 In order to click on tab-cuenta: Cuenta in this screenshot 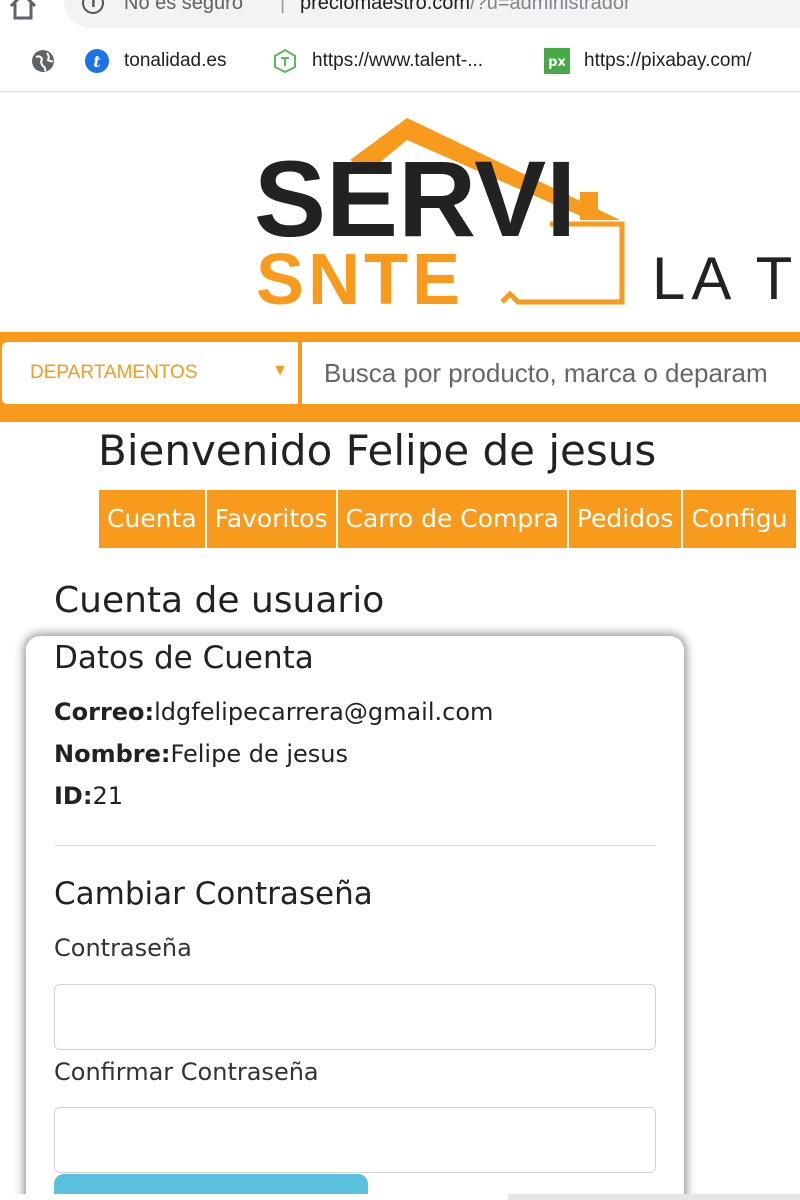, I will do `click(153, 519)`.